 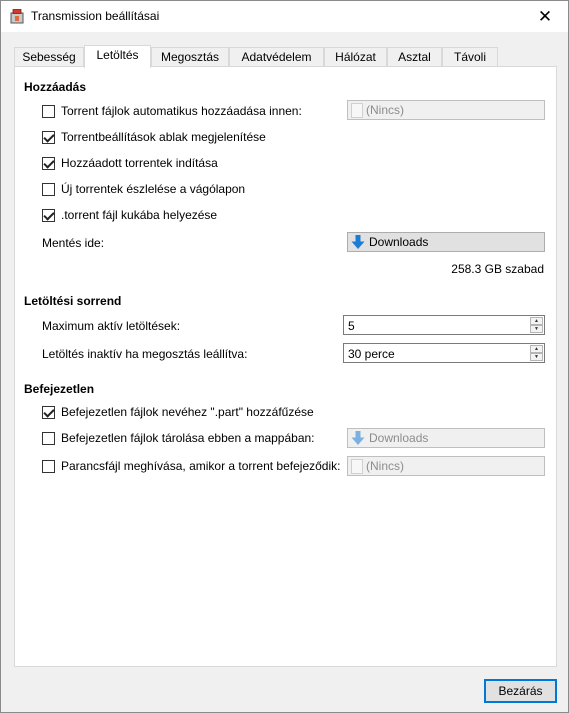 What do you see at coordinates (153, 189) in the screenshot?
I see `detect-clipboard-label: Új torrentek észlelése a vágólapon` at bounding box center [153, 189].